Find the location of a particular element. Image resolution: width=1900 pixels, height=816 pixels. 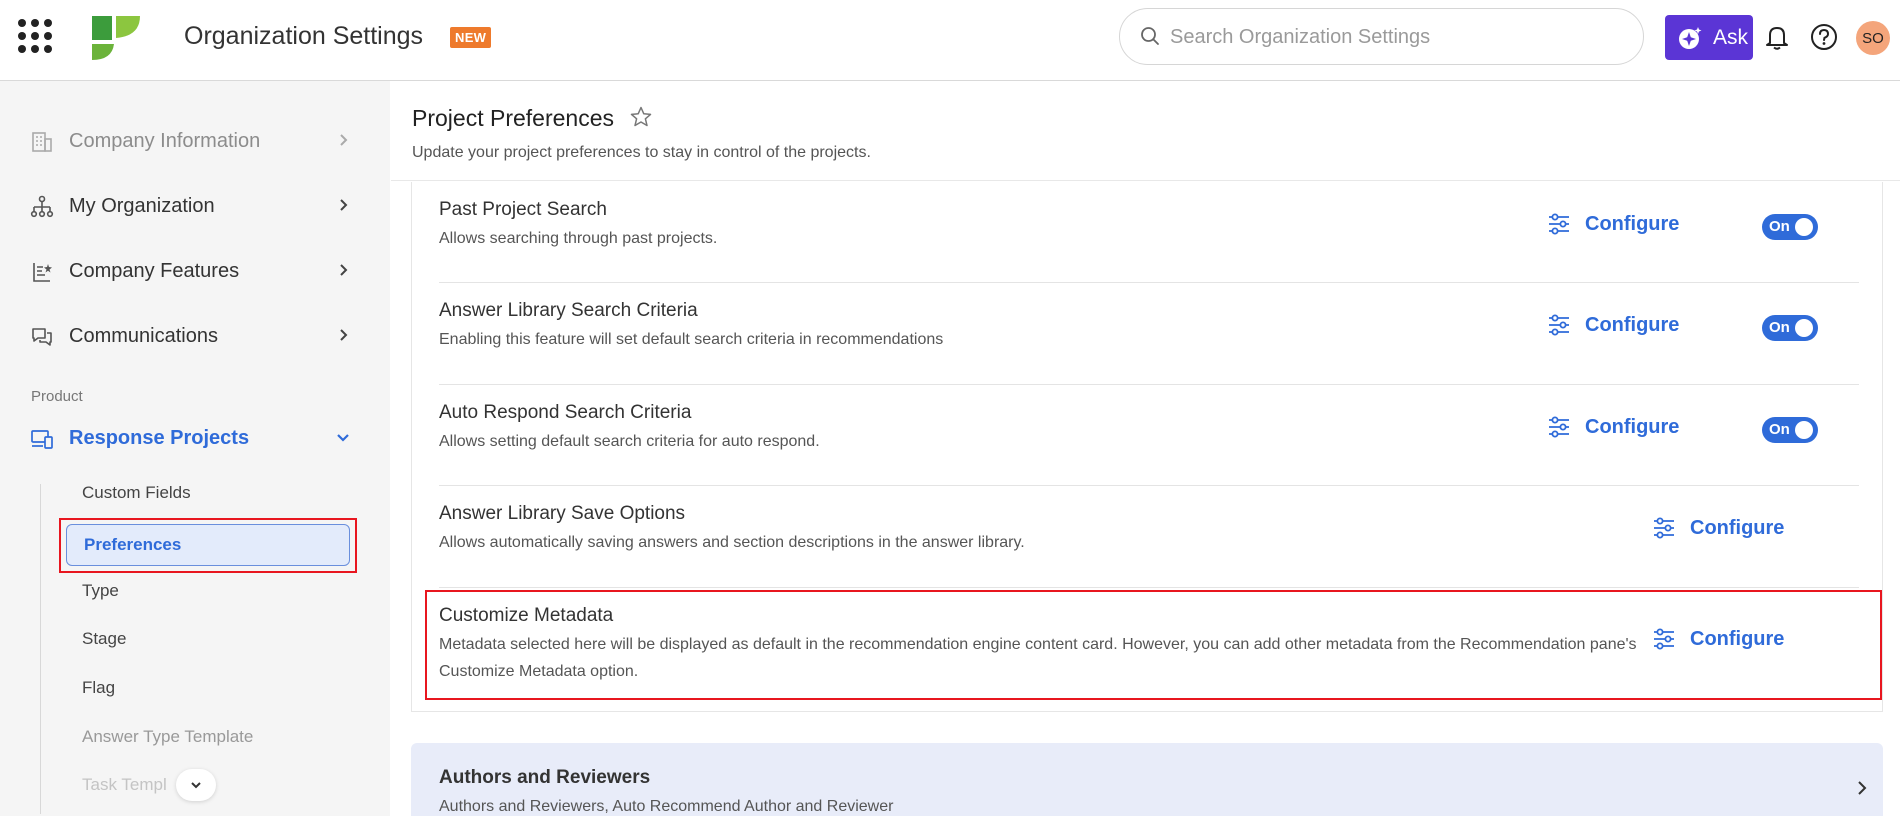

star-icon is located at coordinates (641, 117).